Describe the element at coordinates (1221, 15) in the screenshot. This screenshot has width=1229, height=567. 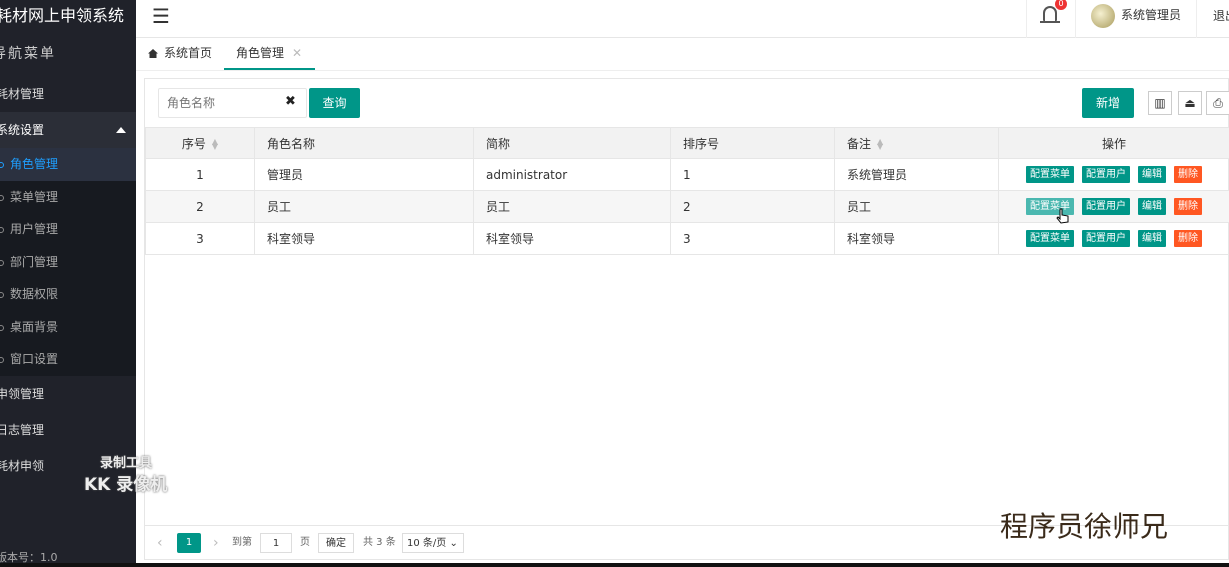
I see `logout-link: 退出` at that location.